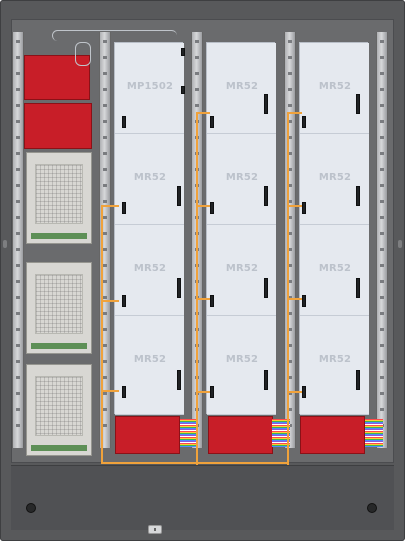 This screenshot has width=405, height=541. Describe the element at coordinates (110, 301) in the screenshot. I see `orange-wire-left-mid` at that location.